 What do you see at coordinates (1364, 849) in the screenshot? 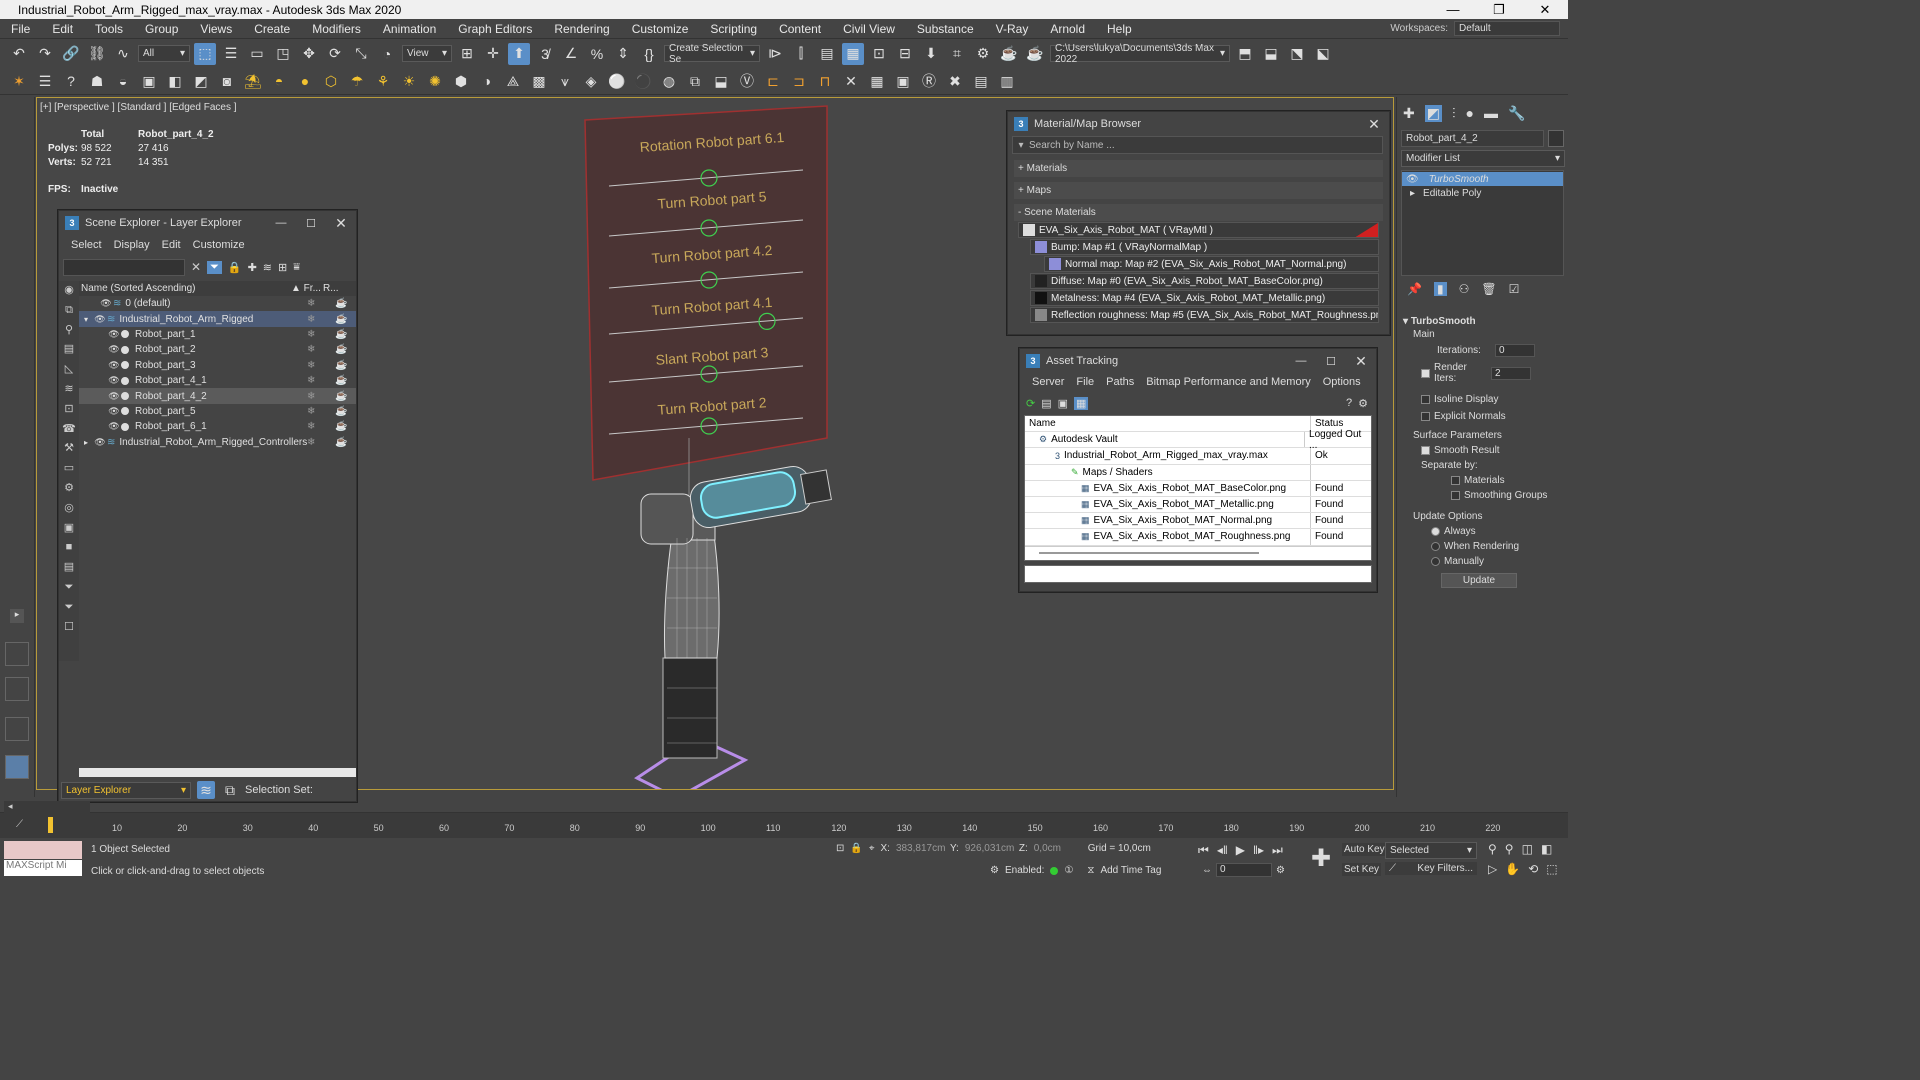
I see `auto-key-button: Auto Key` at bounding box center [1364, 849].